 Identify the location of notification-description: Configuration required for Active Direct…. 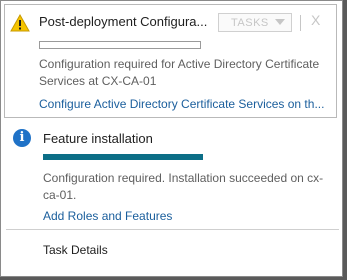
(179, 72).